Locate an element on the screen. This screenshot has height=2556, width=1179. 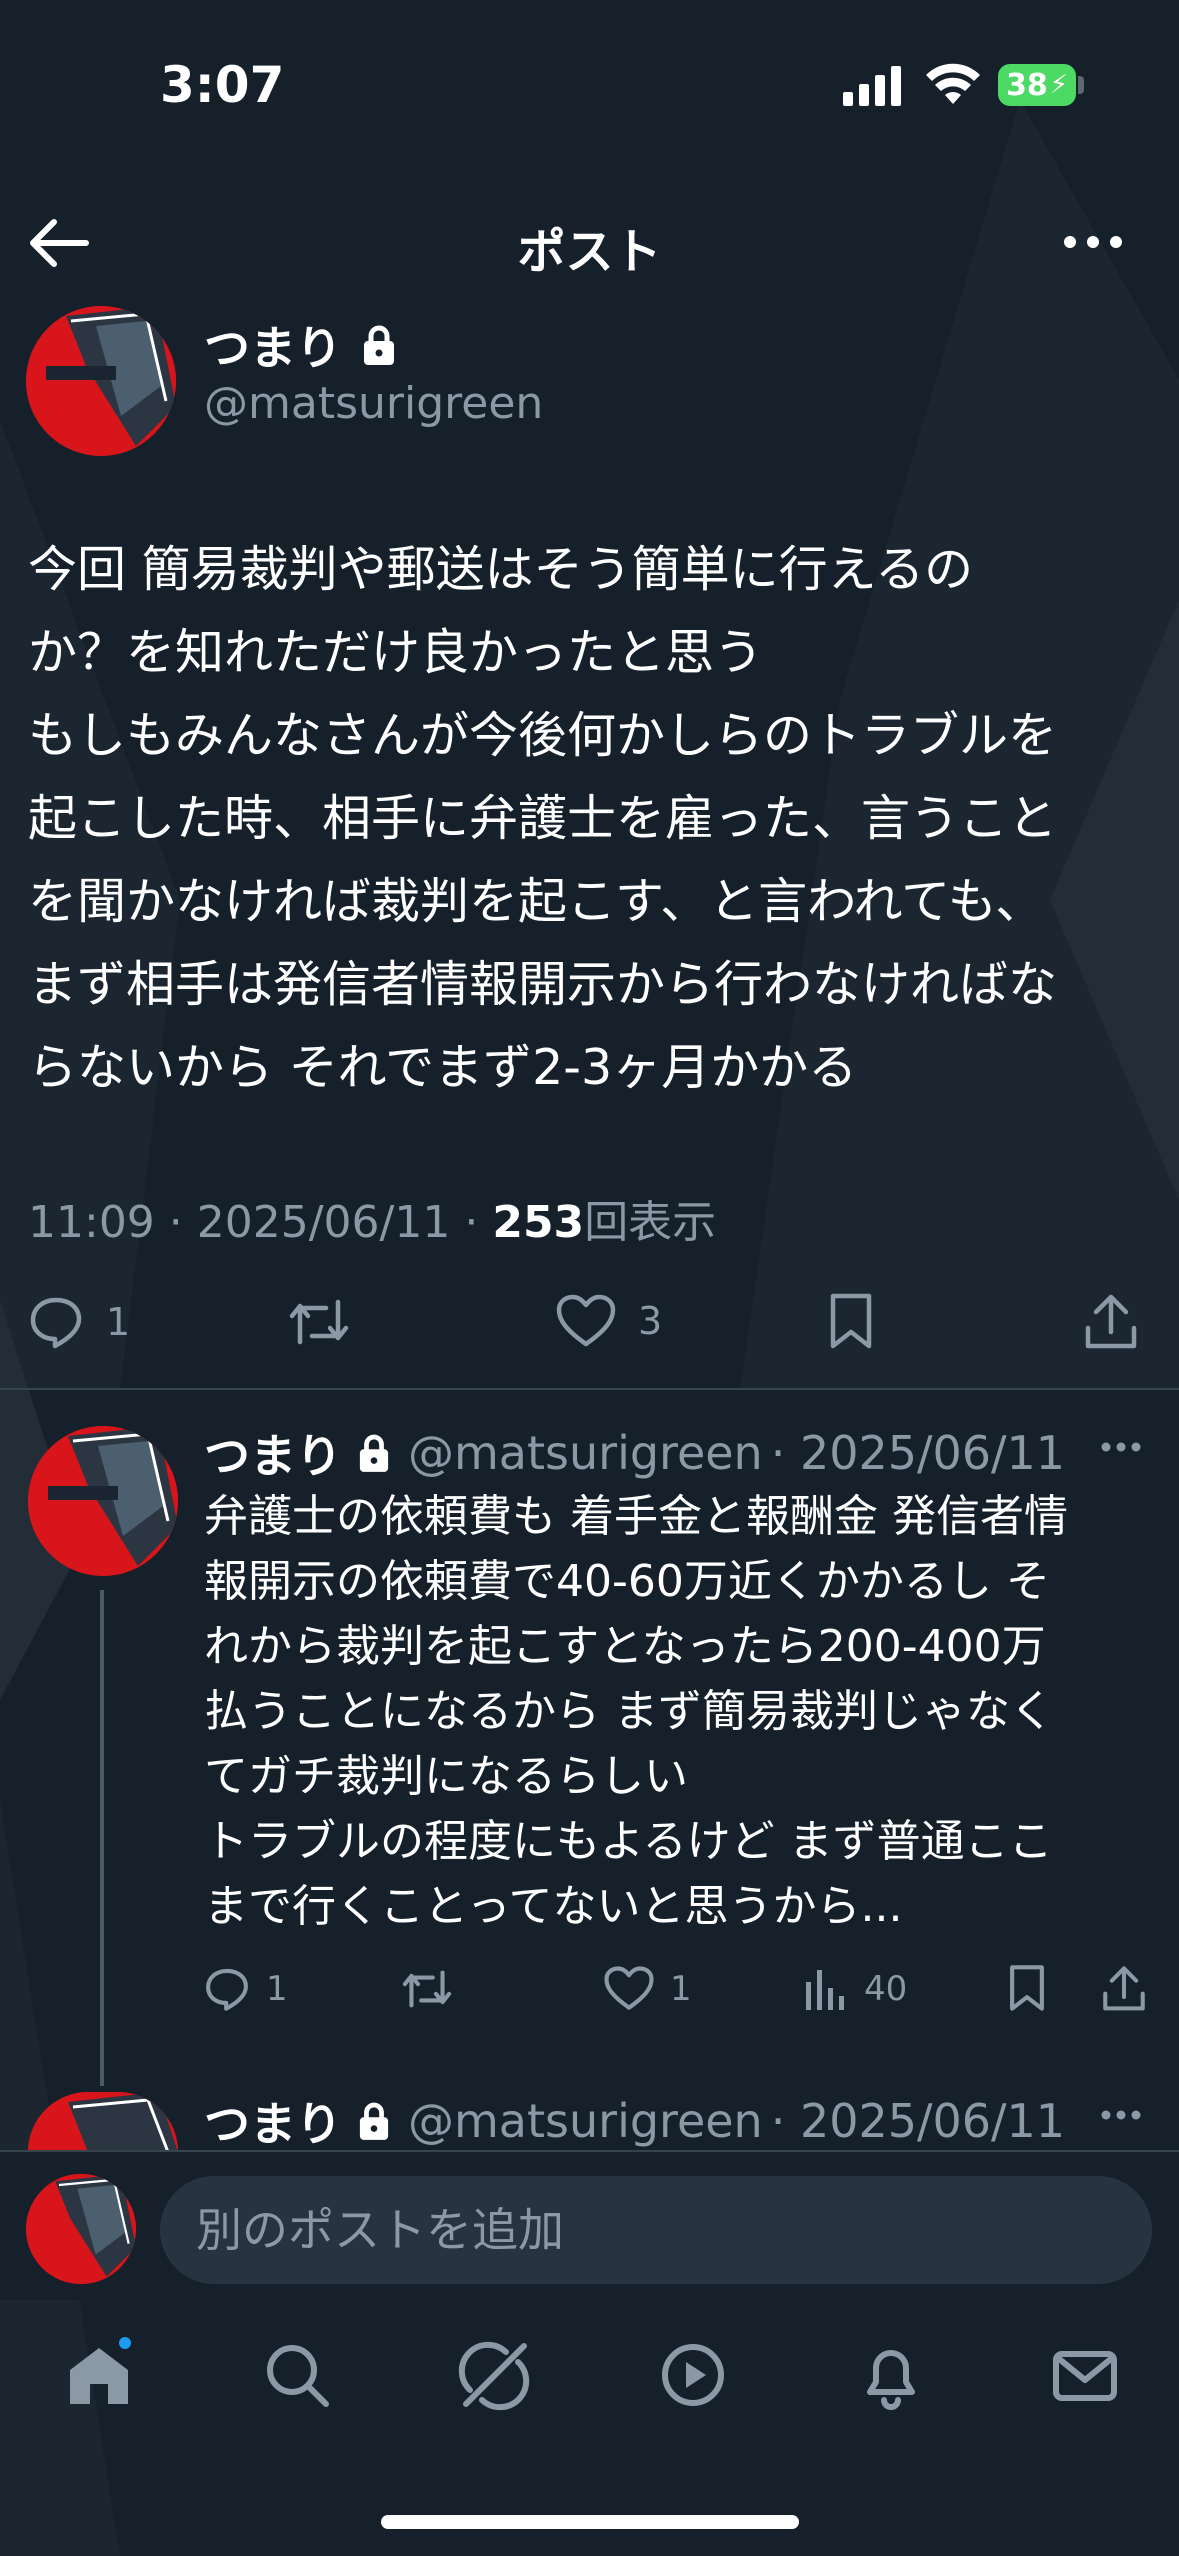
reply-author-handle: @matsurigreen is located at coordinates (585, 1453).